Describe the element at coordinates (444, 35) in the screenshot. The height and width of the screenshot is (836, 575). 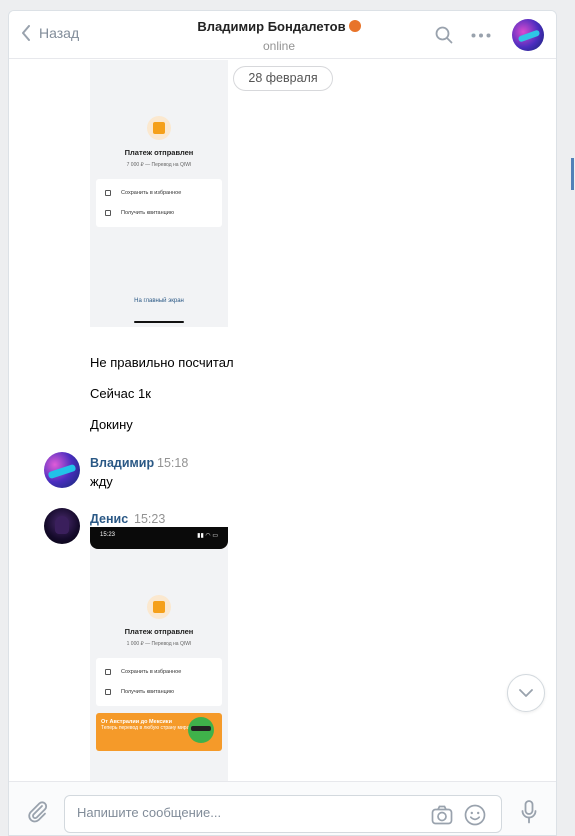
I see `search-icon` at that location.